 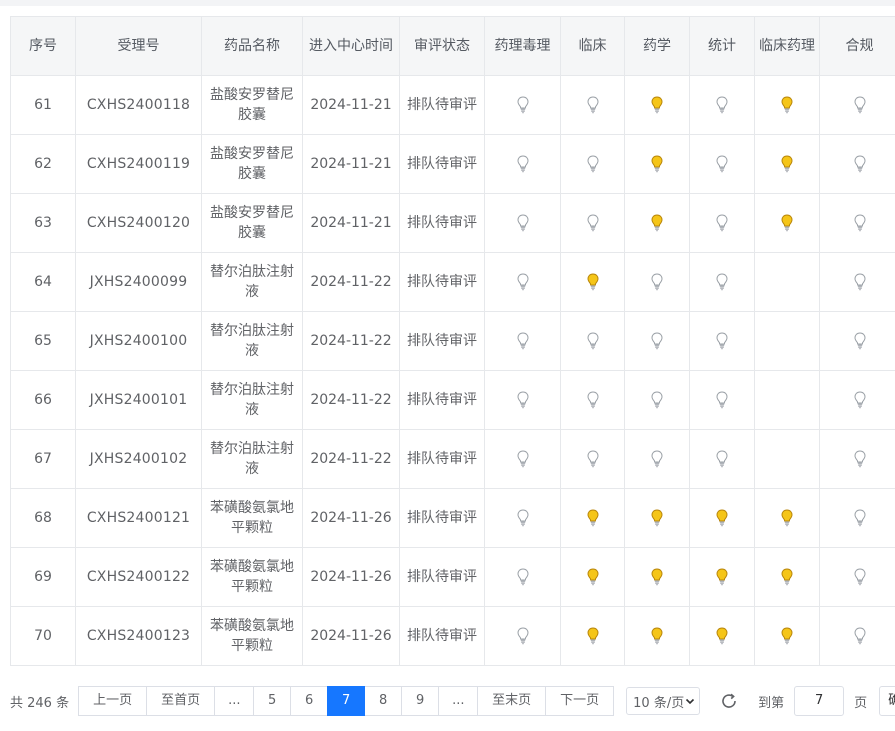 I want to click on page-unit-label: 页, so click(x=861, y=703).